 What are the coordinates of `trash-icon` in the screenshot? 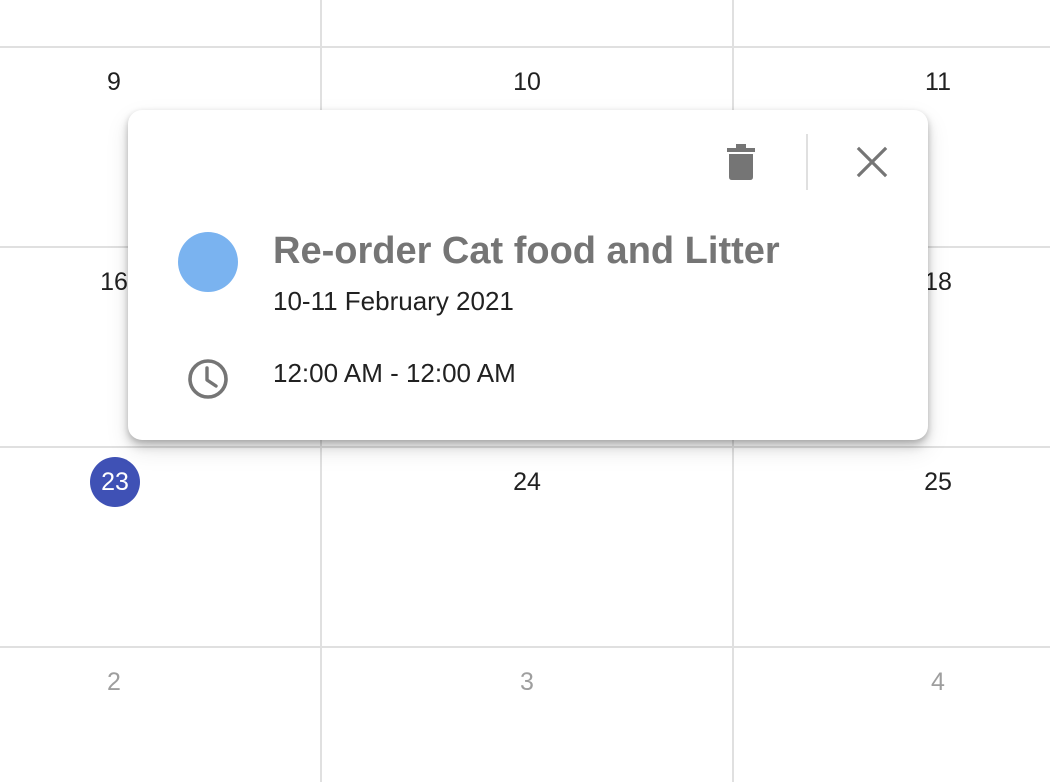 It's located at (741, 162).